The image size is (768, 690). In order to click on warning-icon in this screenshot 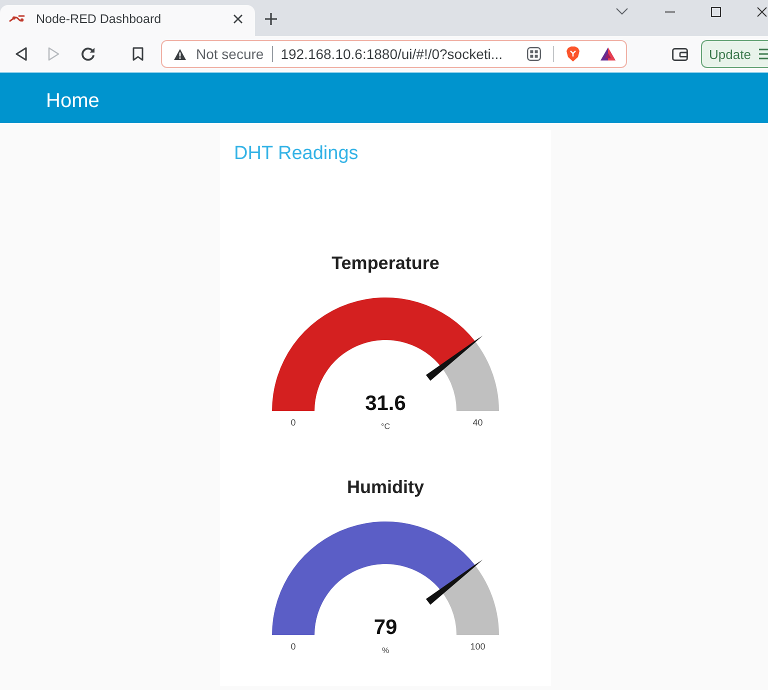, I will do `click(180, 54)`.